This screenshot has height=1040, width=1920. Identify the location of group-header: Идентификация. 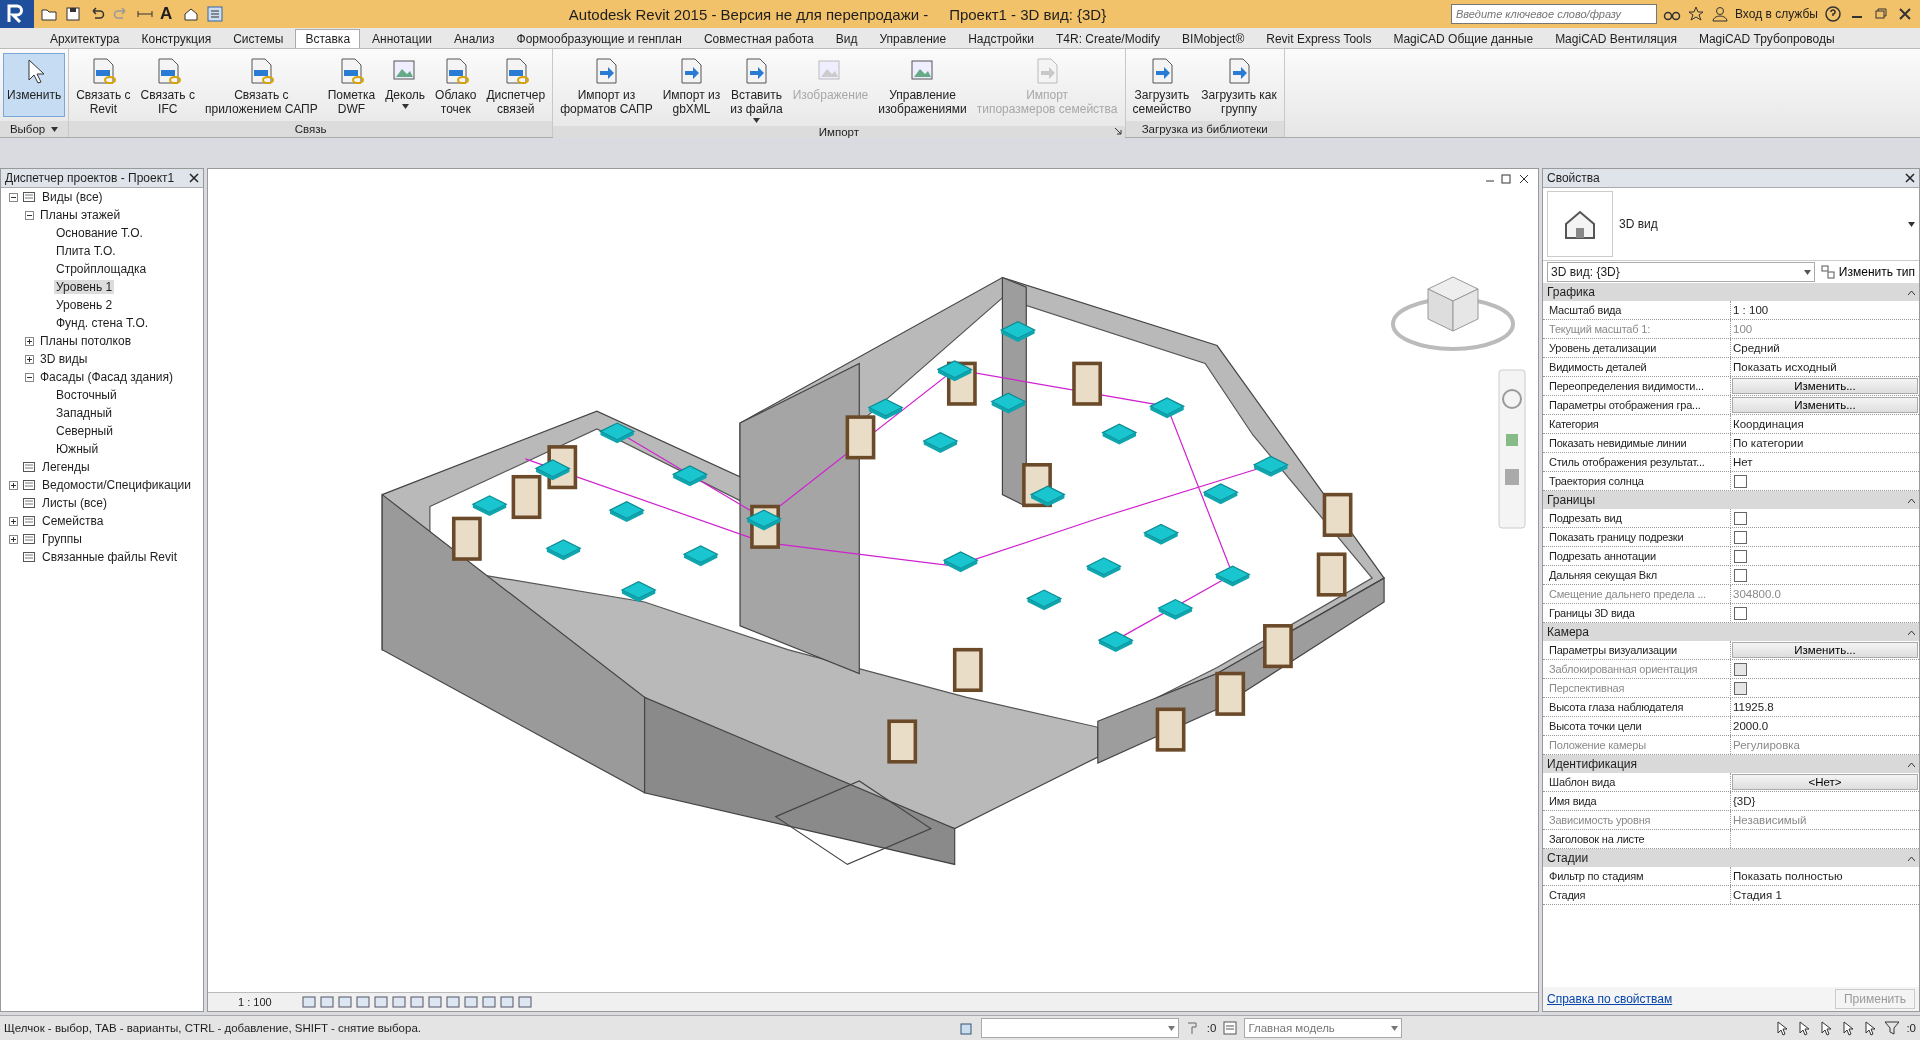
(1731, 764).